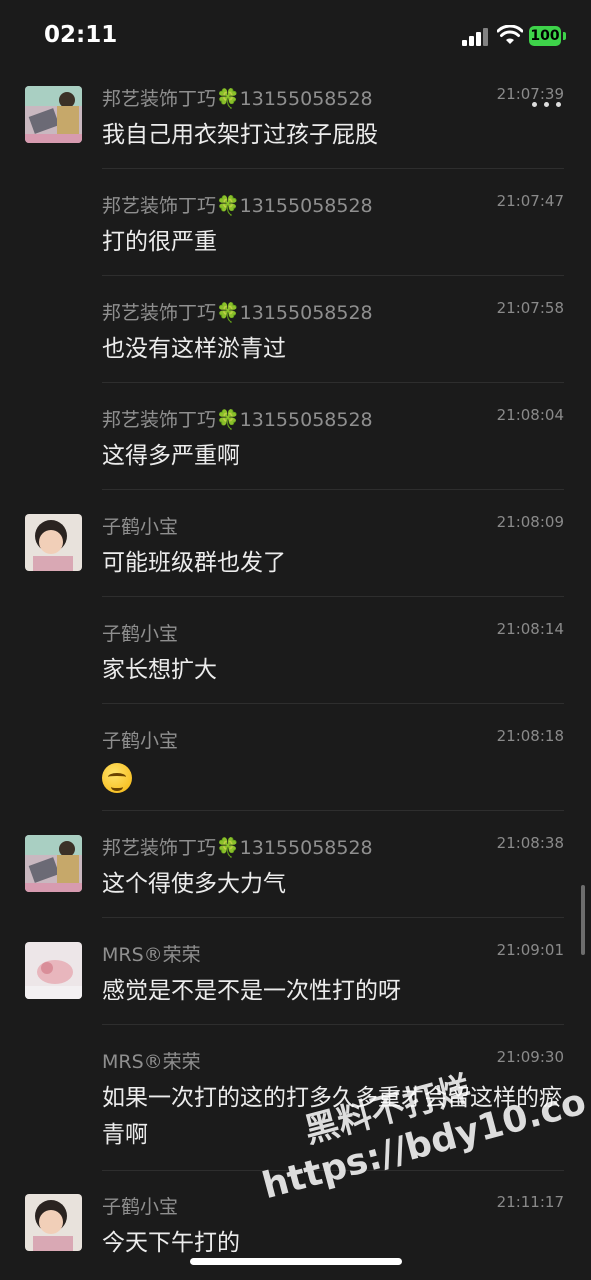 This screenshot has width=591, height=1280. What do you see at coordinates (530, 94) in the screenshot?
I see `message-time: 21:07:39` at bounding box center [530, 94].